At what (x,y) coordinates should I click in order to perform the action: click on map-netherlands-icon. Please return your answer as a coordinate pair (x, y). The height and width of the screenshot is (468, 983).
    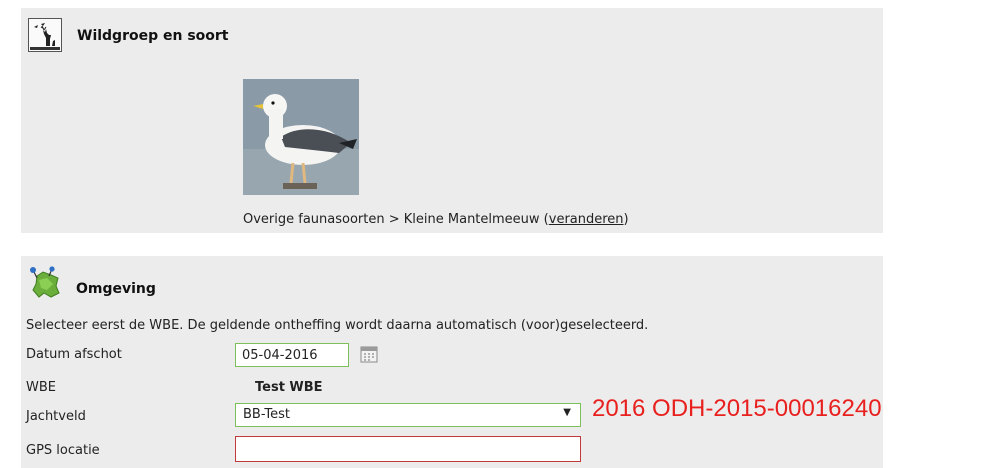
    Looking at the image, I should click on (44, 283).